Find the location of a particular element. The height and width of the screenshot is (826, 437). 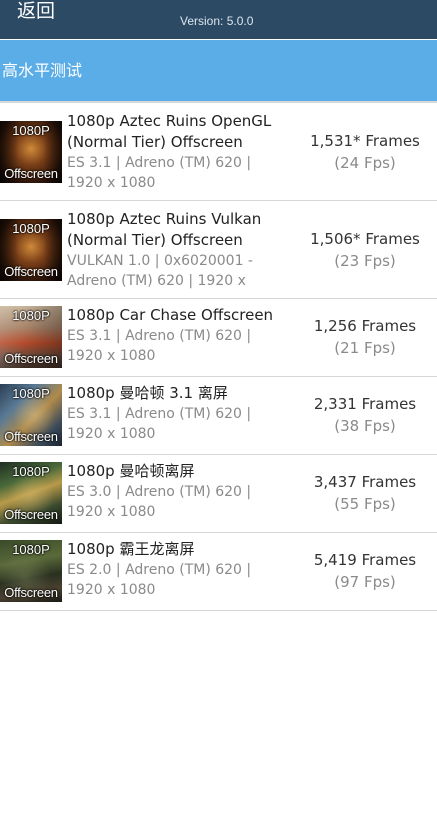

test-score: 1,531* Frames (24 Fps) is located at coordinates (365, 152).